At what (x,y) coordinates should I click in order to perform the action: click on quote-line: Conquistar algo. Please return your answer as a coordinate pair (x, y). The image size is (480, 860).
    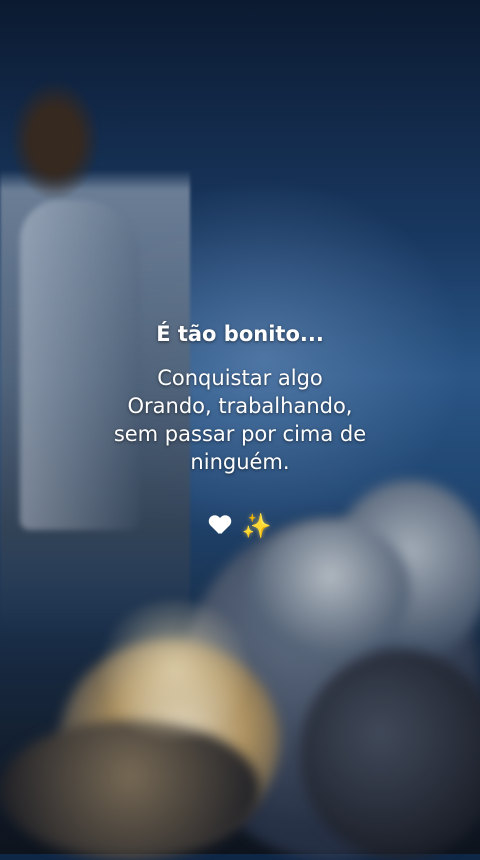
    Looking at the image, I should click on (240, 378).